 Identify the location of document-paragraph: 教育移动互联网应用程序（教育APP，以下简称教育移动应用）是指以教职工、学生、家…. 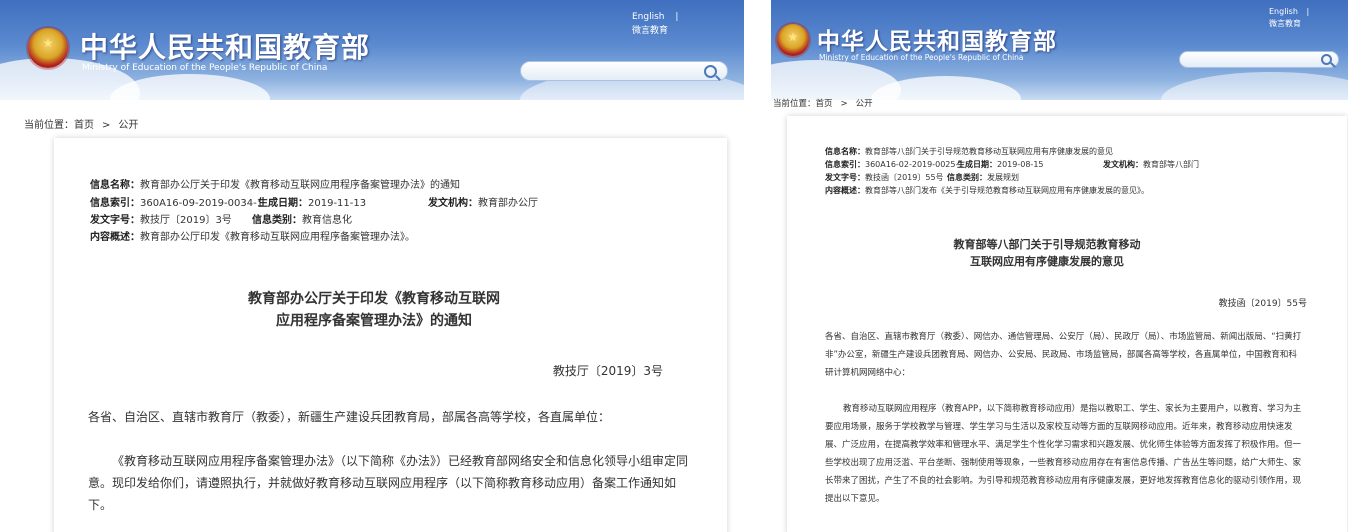
(1063, 454).